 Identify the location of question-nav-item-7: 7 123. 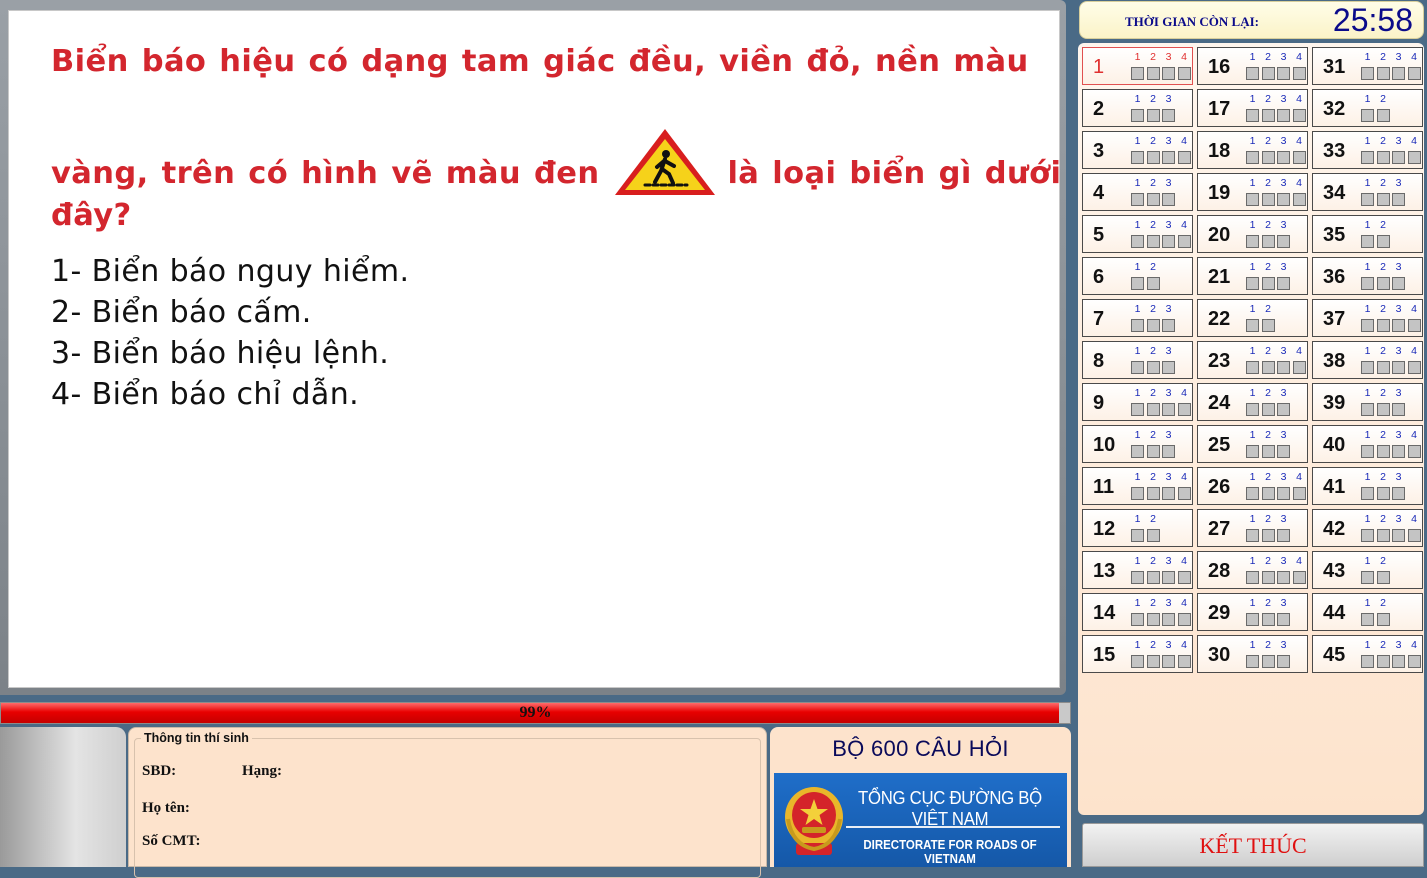
(1137, 318).